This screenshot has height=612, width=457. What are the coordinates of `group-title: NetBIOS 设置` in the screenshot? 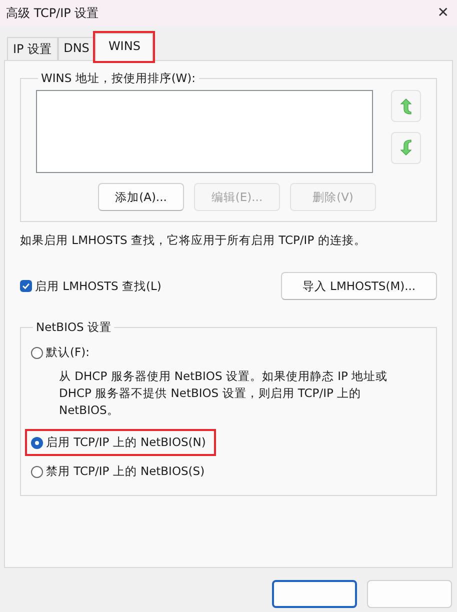 It's located at (73, 327).